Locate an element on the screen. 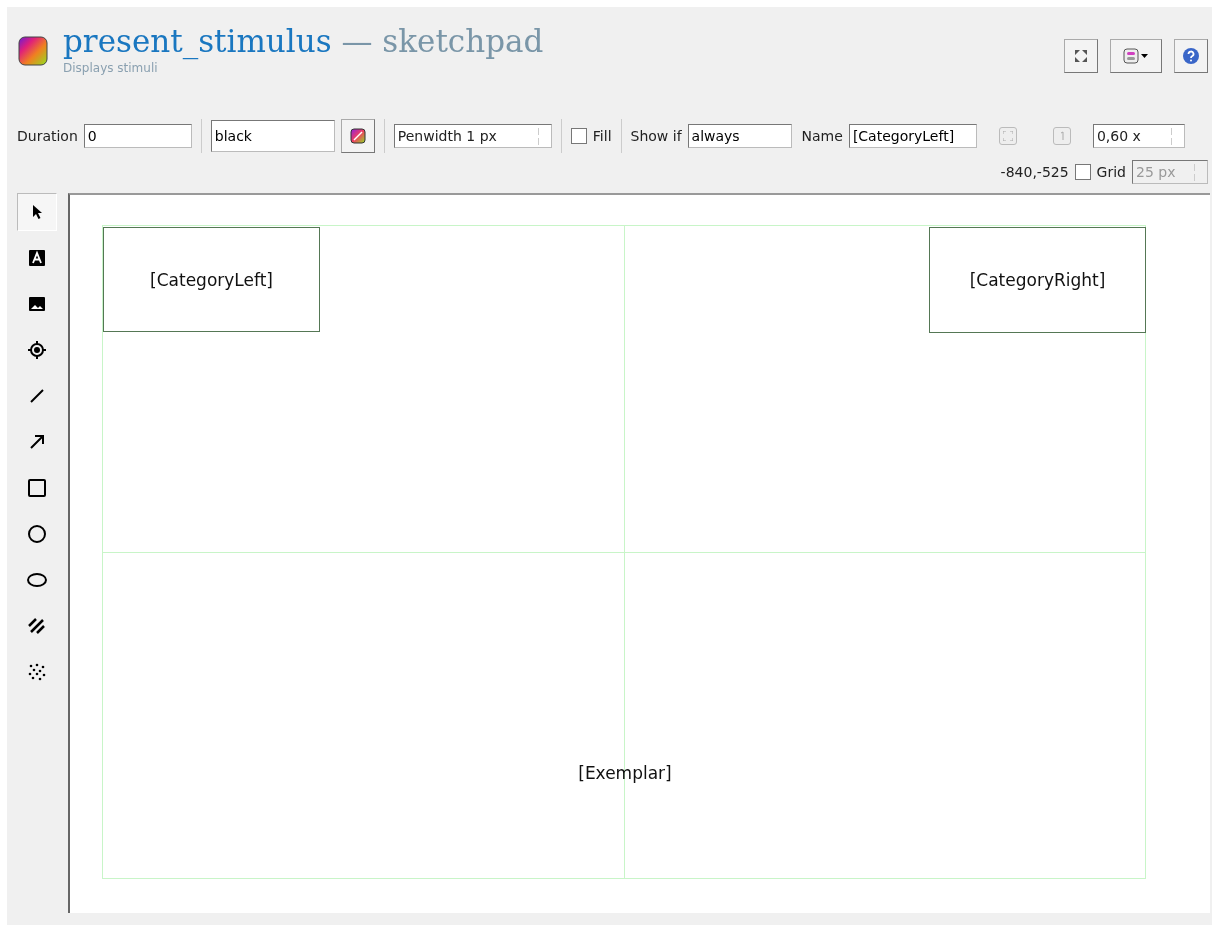 This screenshot has width=1212, height=925. color-picker-button is located at coordinates (357, 136).